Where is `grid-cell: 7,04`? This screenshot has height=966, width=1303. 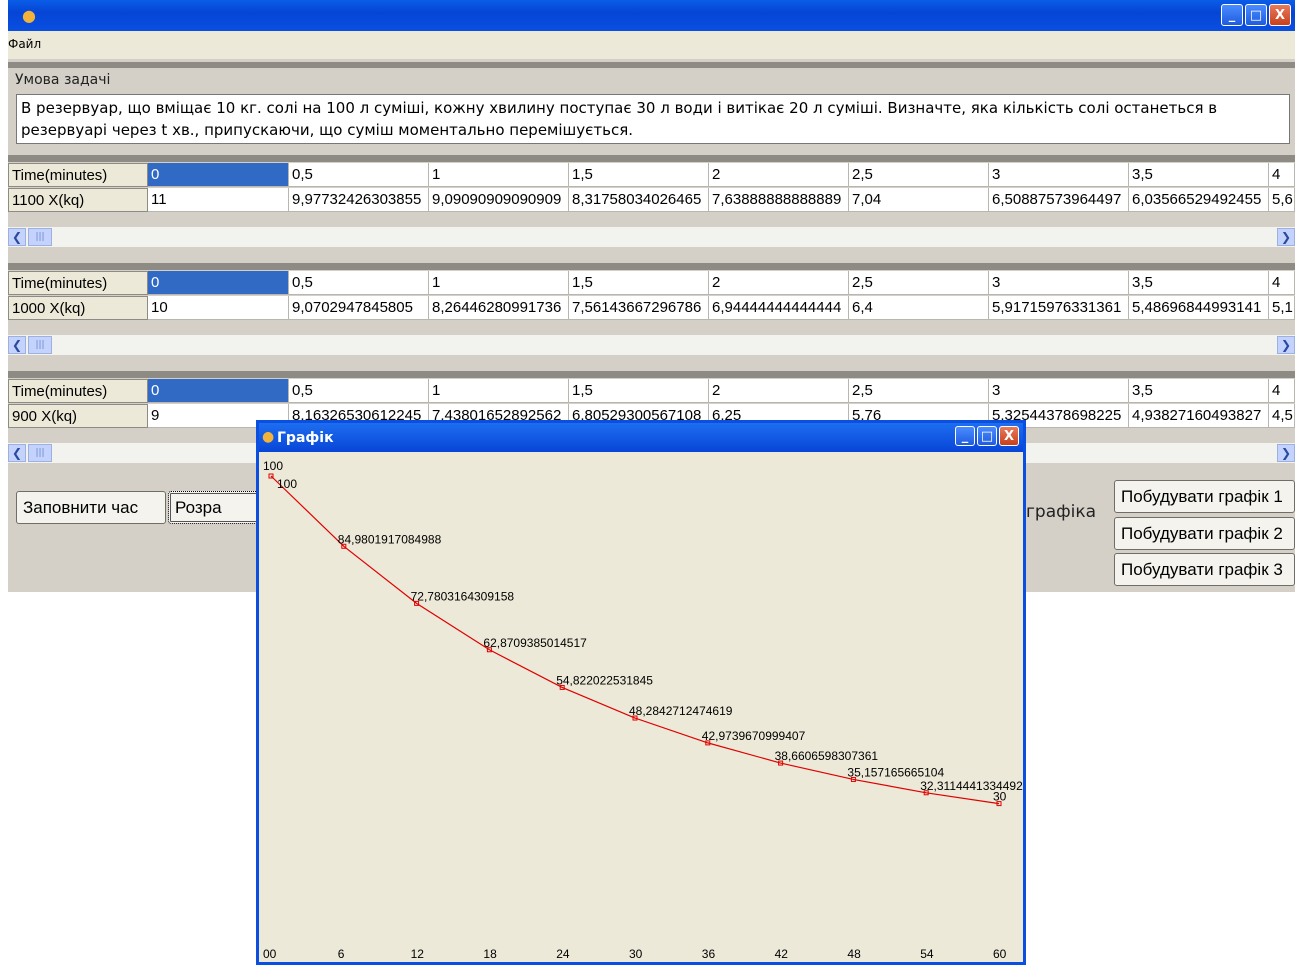 grid-cell: 7,04 is located at coordinates (919, 200).